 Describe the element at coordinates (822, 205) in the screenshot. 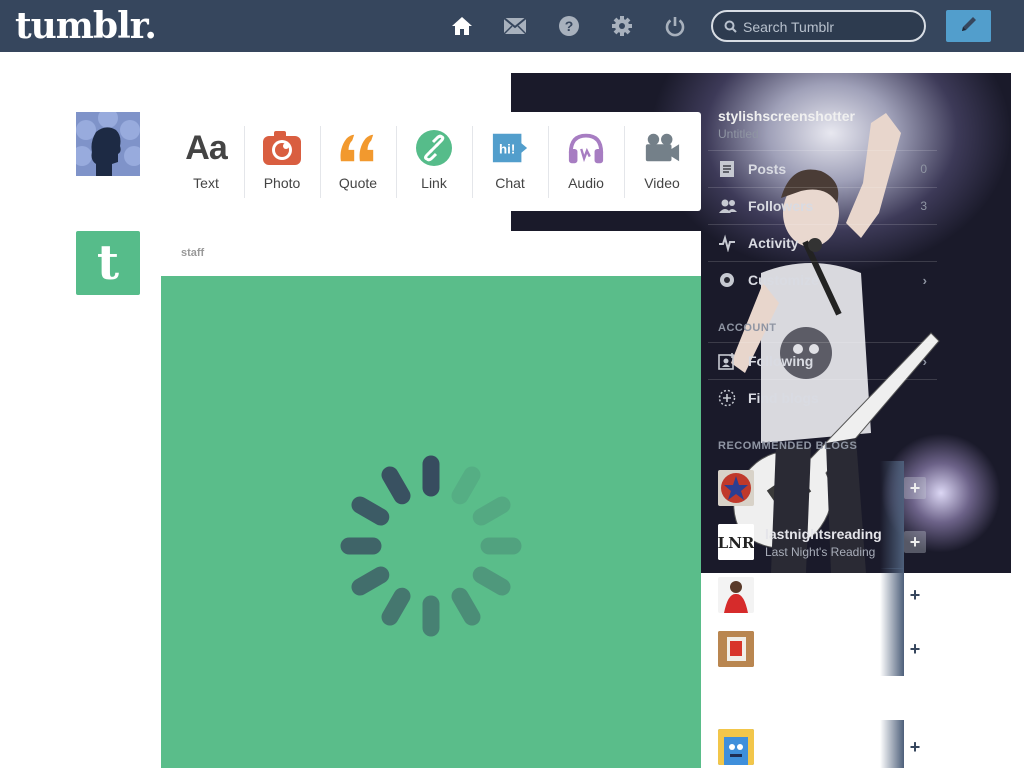

I see `sidebar-item-followers: Followers 3` at that location.